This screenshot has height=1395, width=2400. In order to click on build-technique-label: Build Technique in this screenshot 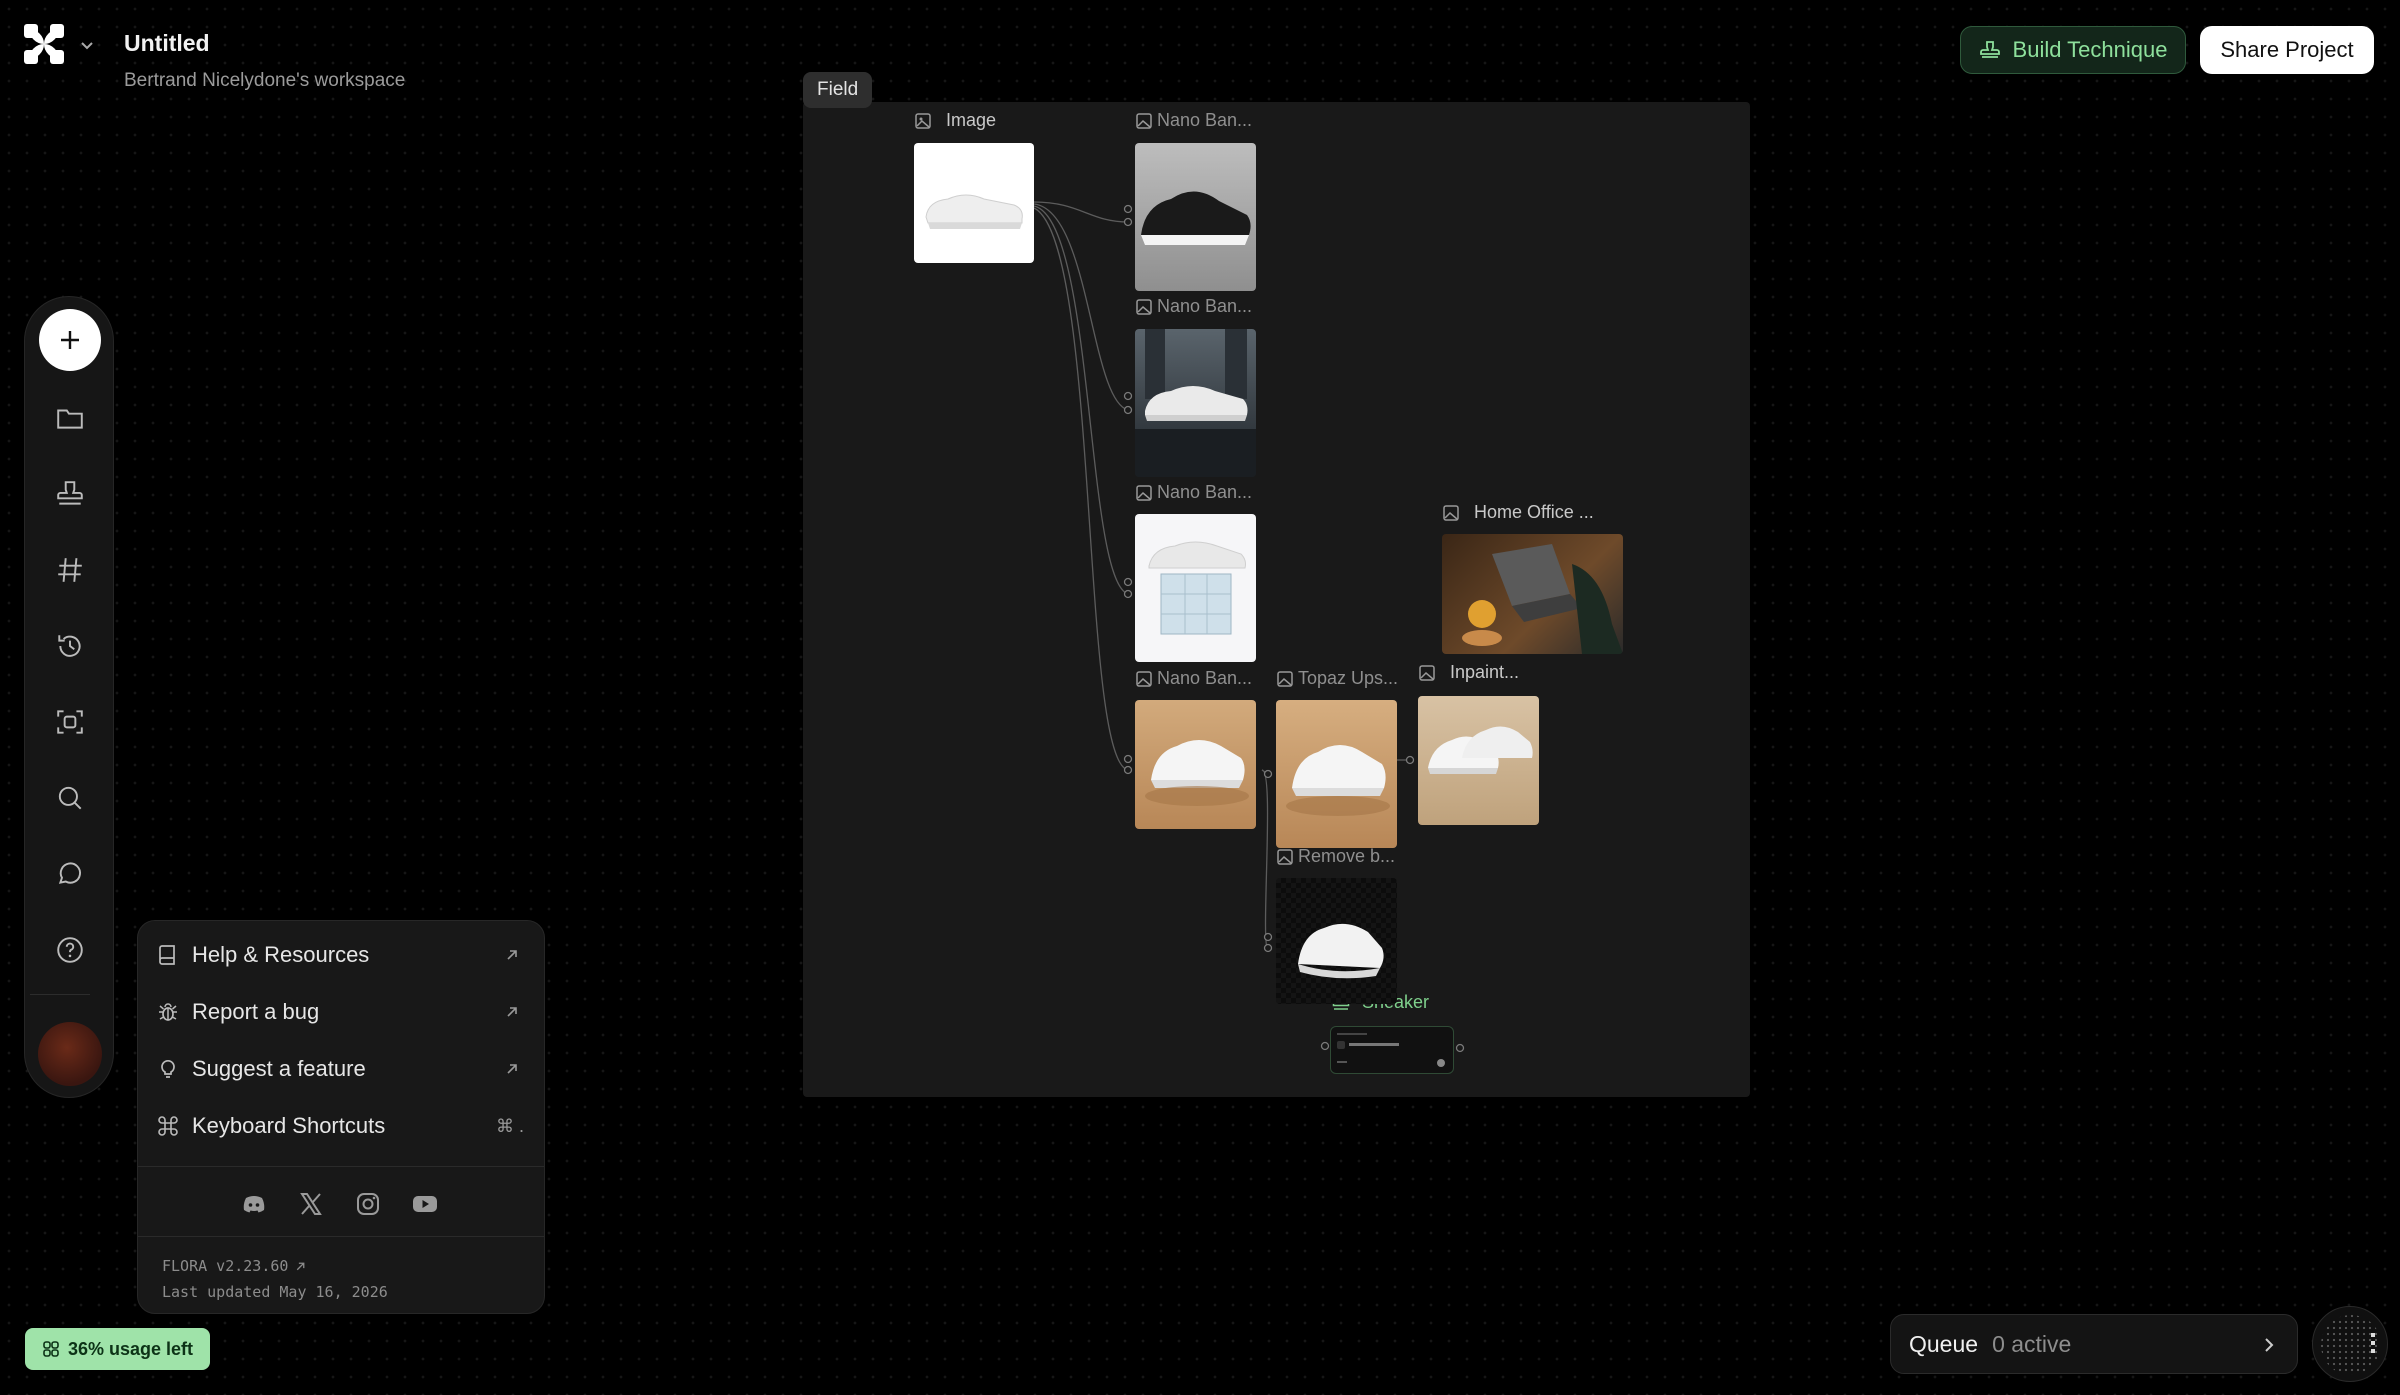, I will do `click(2090, 49)`.